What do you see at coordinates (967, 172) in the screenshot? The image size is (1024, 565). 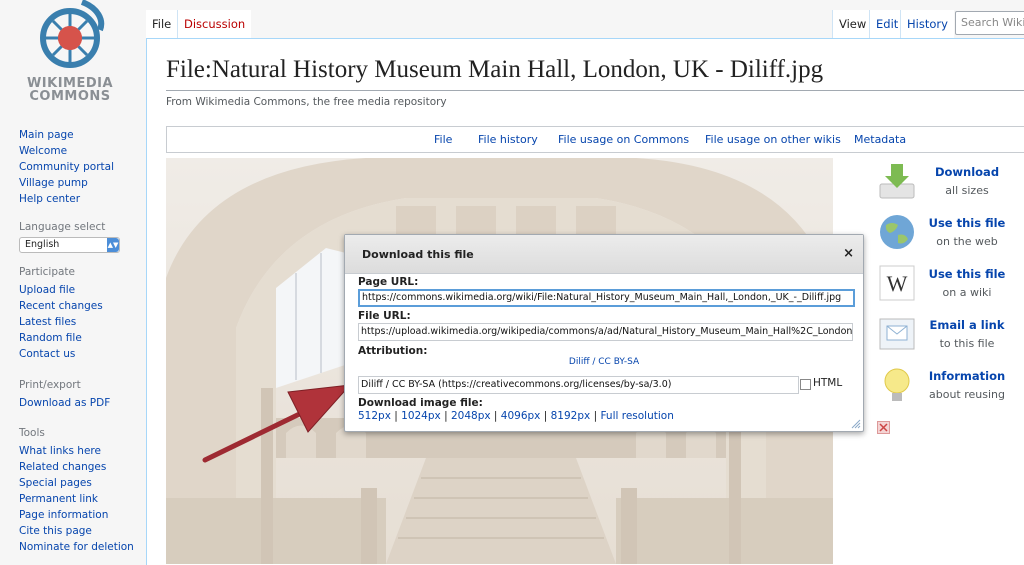 I see `side-action-download-label: Download` at bounding box center [967, 172].